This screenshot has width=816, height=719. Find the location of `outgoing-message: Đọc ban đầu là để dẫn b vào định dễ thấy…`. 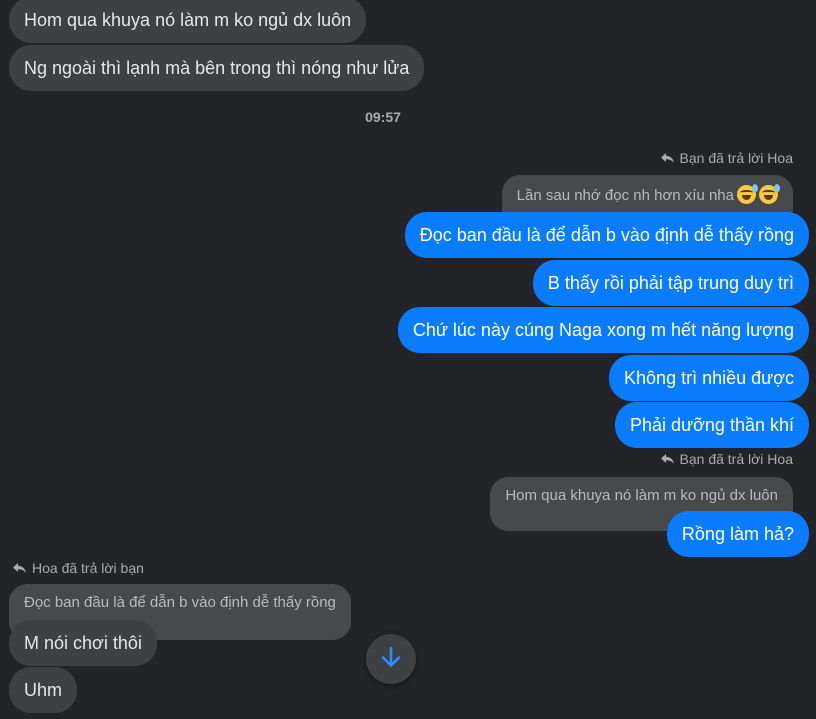

outgoing-message: Đọc ban đầu là để dẫn b vào định dễ thấy… is located at coordinates (606, 235).